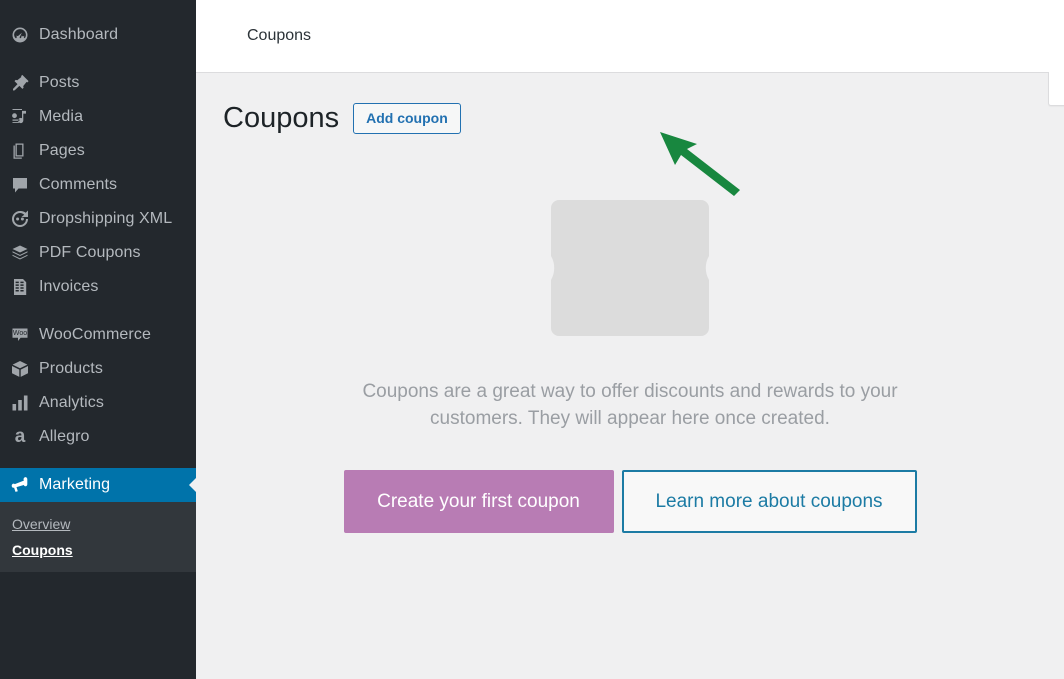 This screenshot has width=1064, height=679. What do you see at coordinates (79, 34) in the screenshot?
I see `sidebar-item-label: Dashboard` at bounding box center [79, 34].